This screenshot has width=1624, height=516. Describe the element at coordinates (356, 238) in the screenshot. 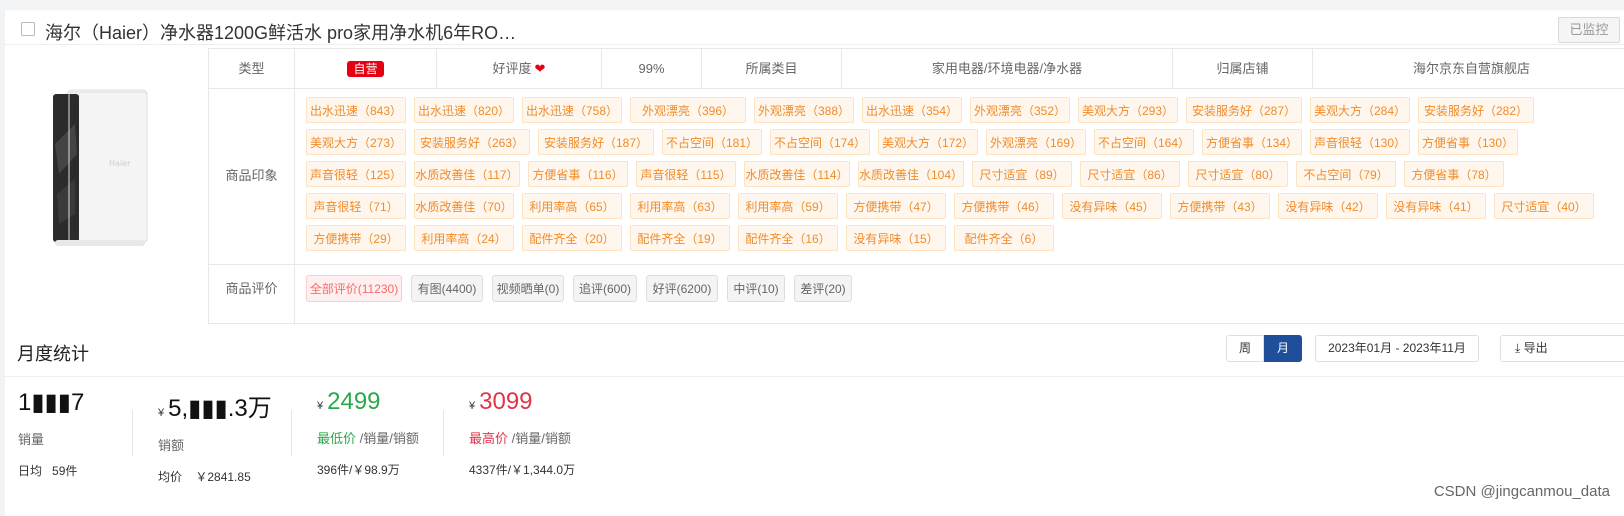

I see `impression-tag: 方便携带（29）` at that location.